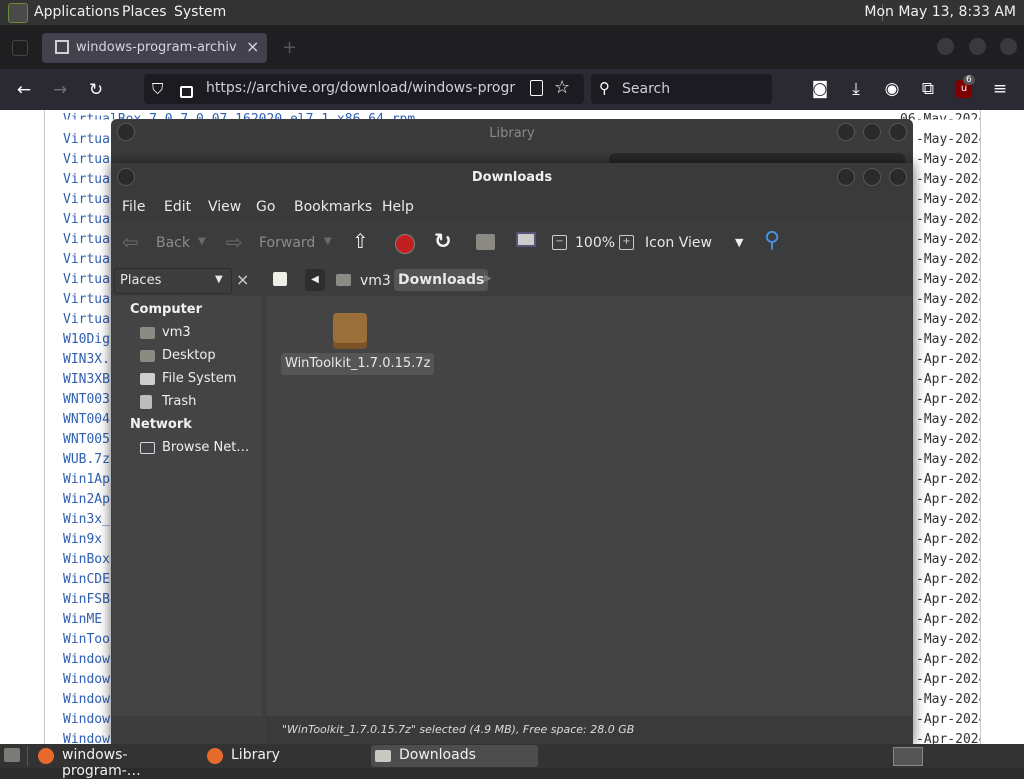 The width and height of the screenshot is (1024, 779). What do you see at coordinates (144, 12) in the screenshot?
I see `places-menu: Places` at bounding box center [144, 12].